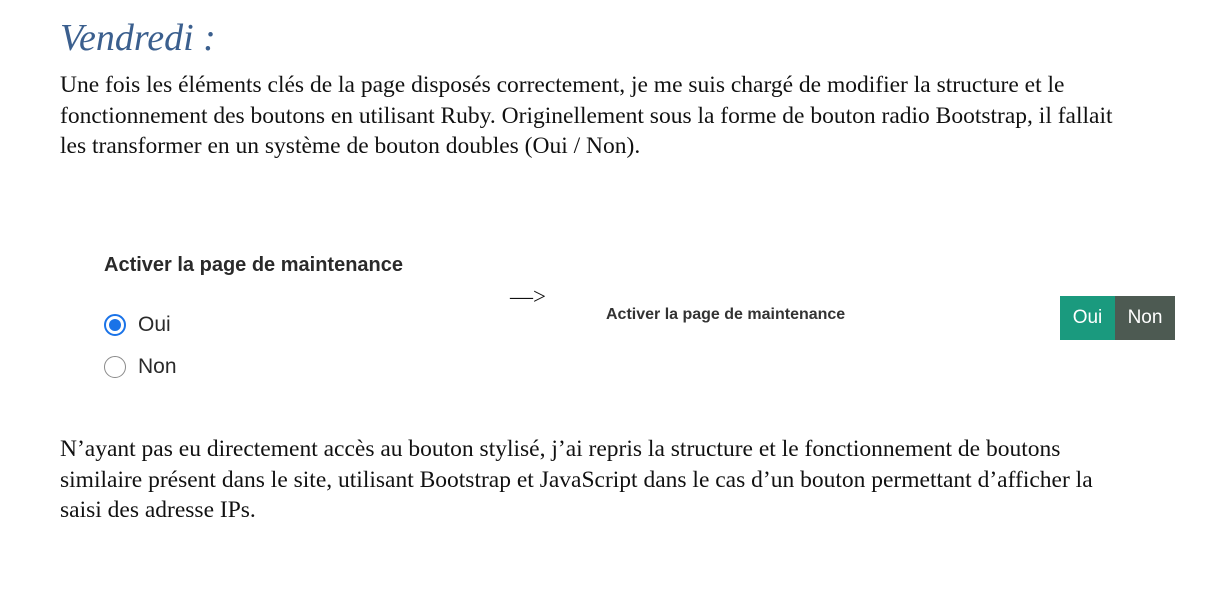 This screenshot has height=616, width=1206. What do you see at coordinates (1145, 318) in the screenshot?
I see `toggle-non-button: Non` at bounding box center [1145, 318].